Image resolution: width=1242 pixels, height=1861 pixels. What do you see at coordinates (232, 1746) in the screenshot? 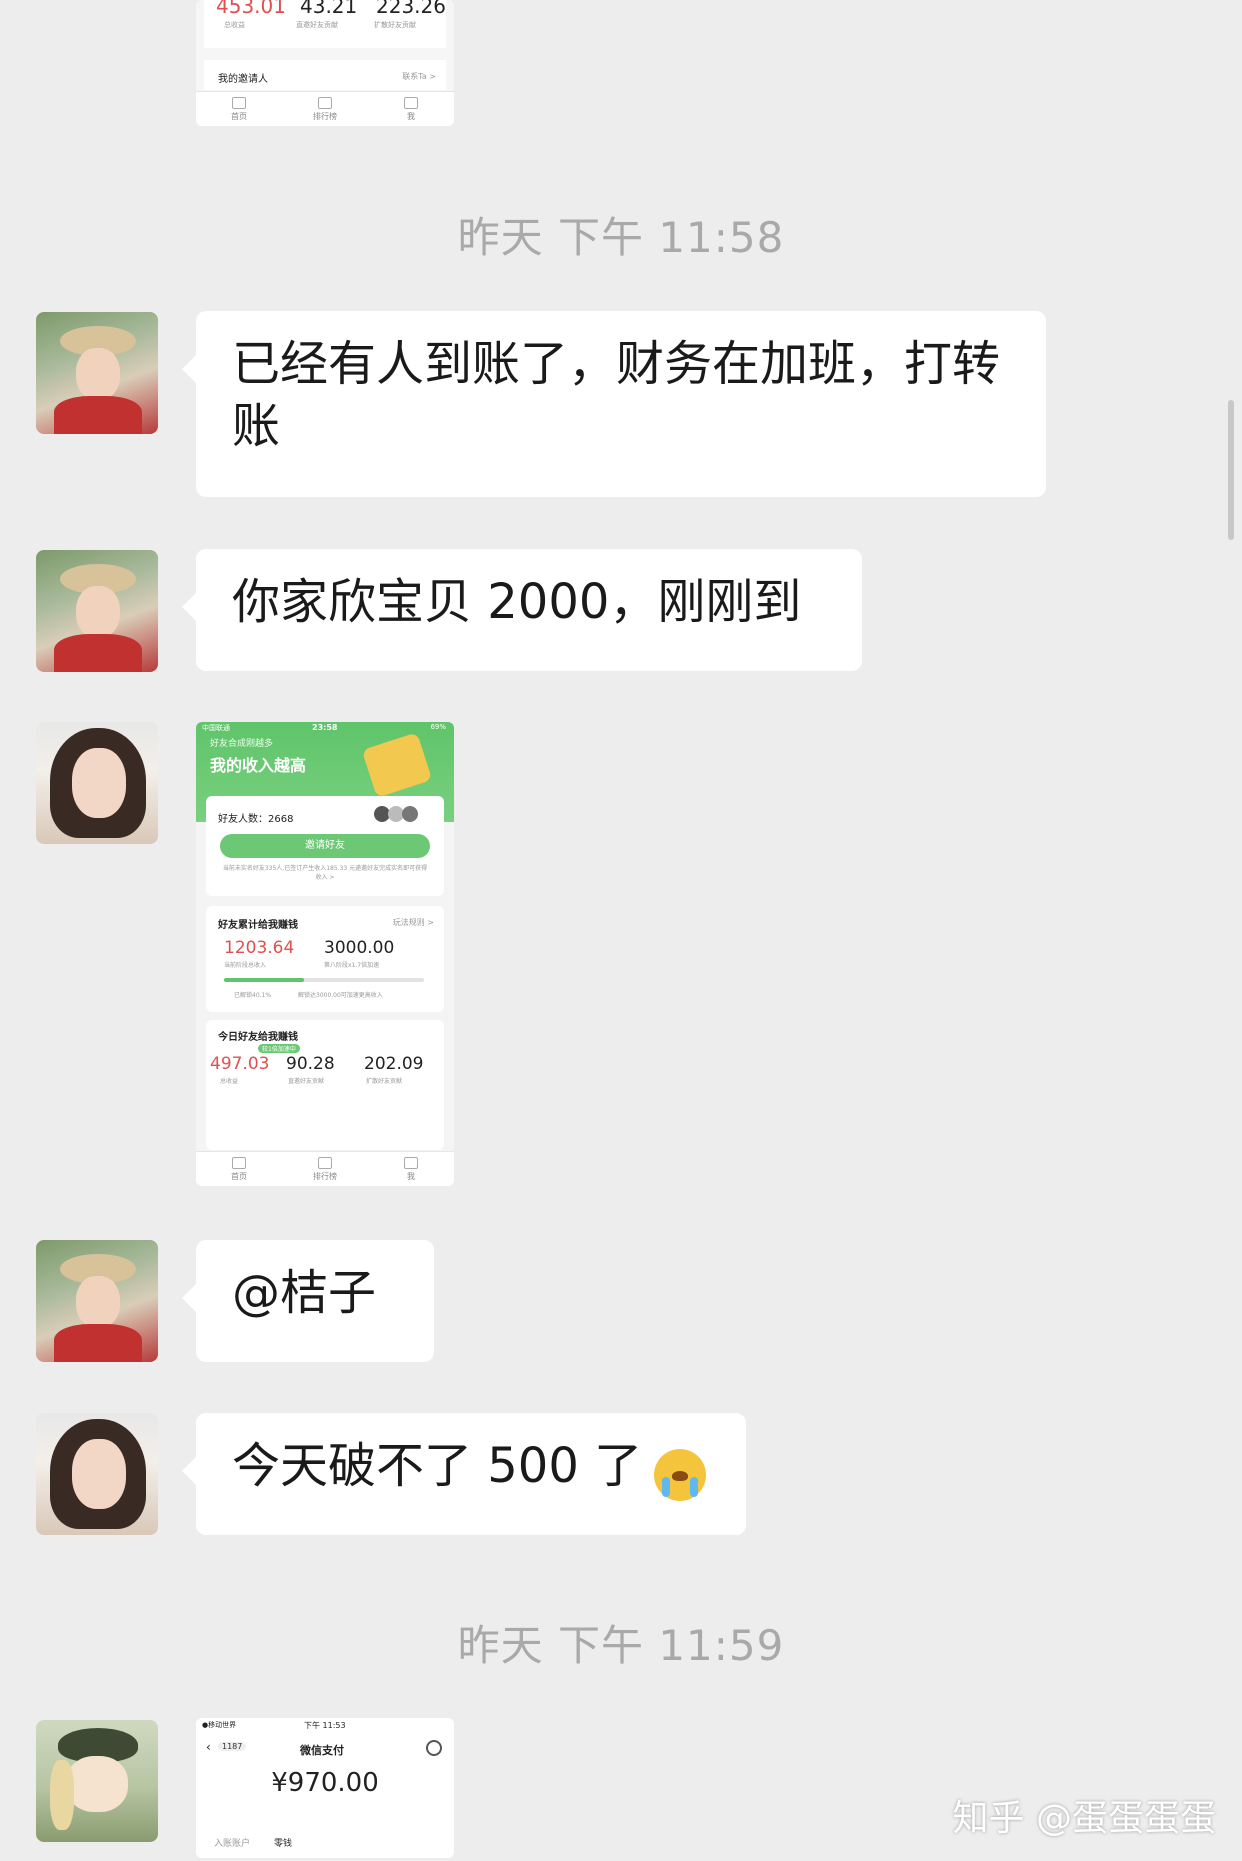
I see `unread-badge: 1187` at bounding box center [232, 1746].